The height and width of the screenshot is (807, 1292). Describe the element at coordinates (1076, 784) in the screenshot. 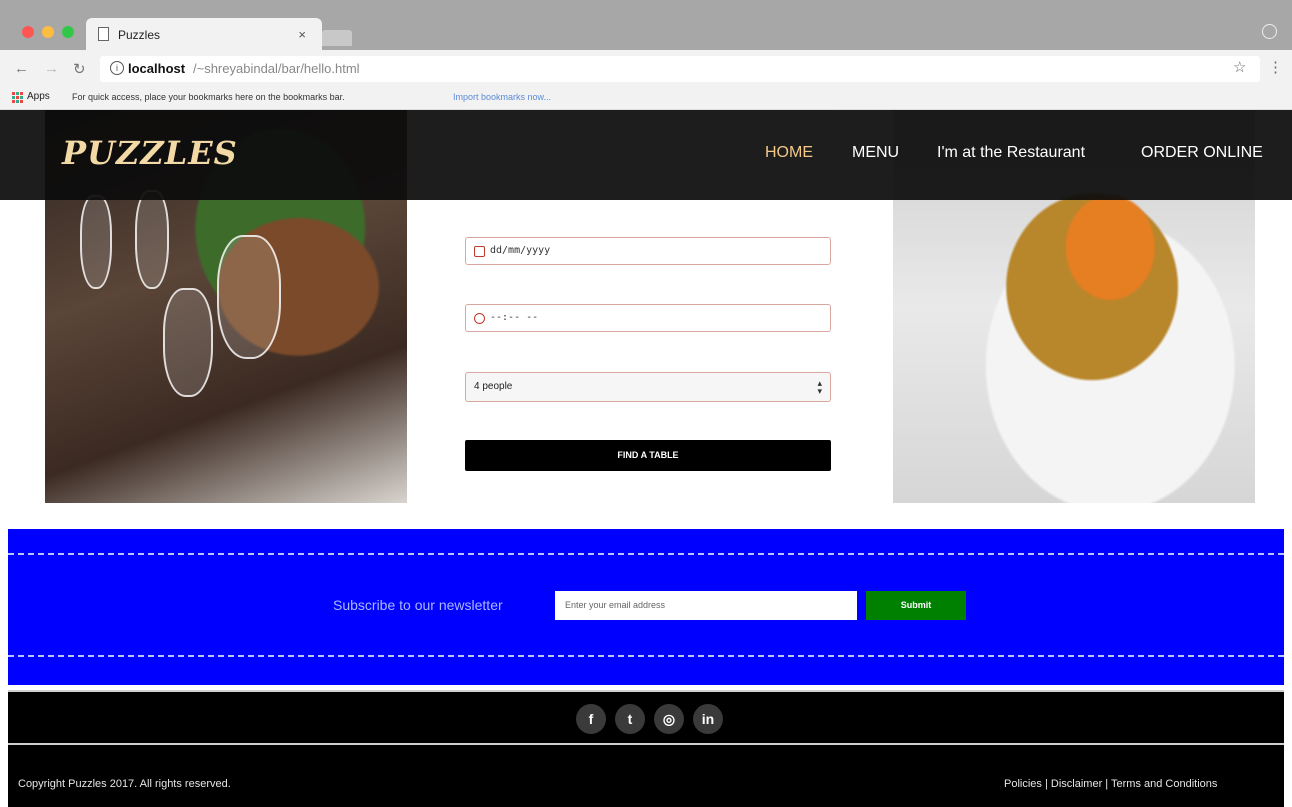

I see `disclaimer-link: Disclaimer` at that location.